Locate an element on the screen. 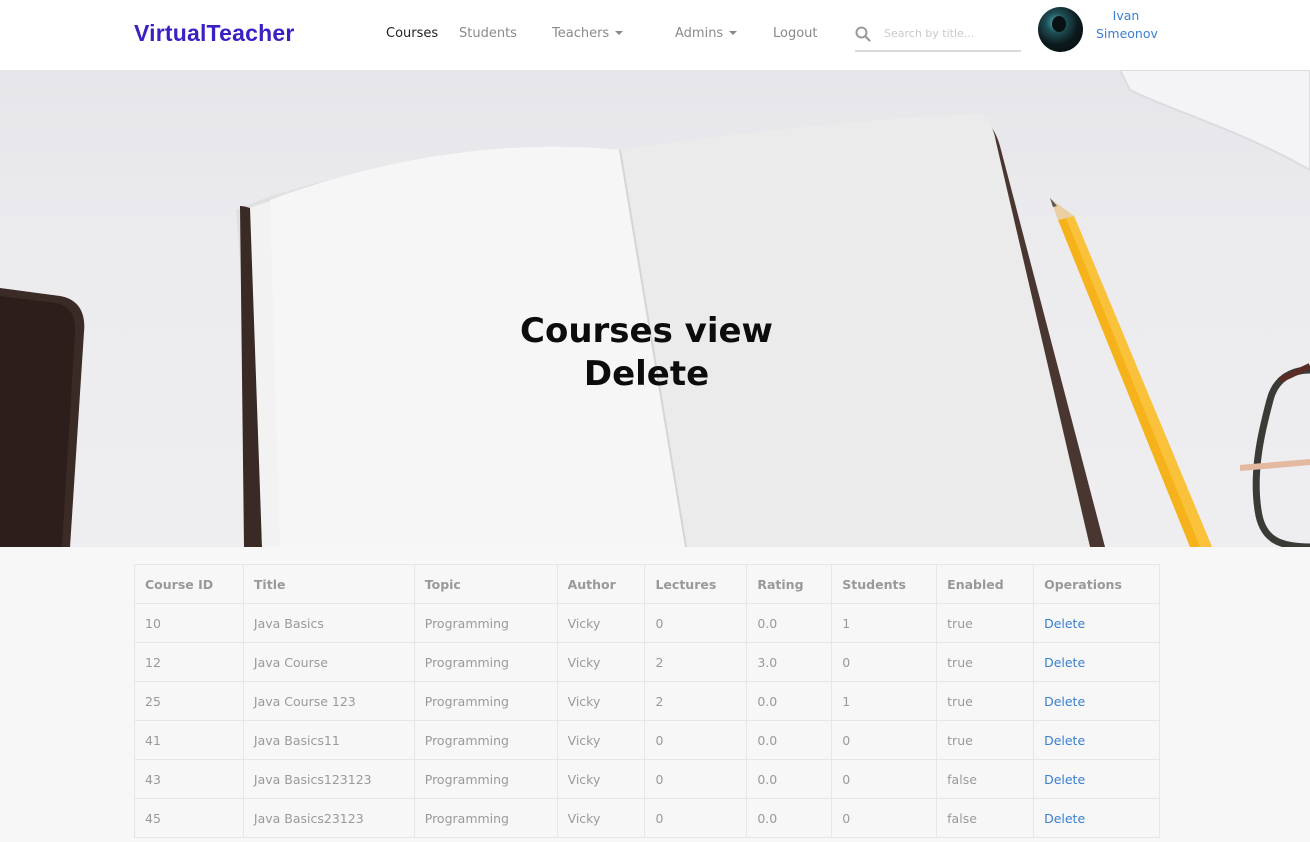 This screenshot has width=1310, height=842. avatar is located at coordinates (1060, 29).